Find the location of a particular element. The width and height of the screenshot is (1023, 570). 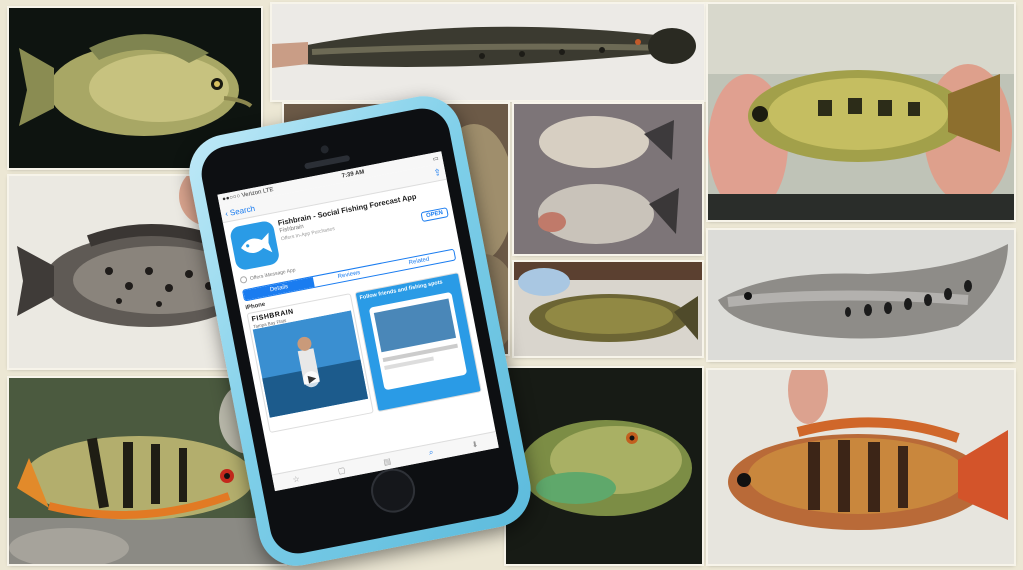

handheld-tilapia-photo is located at coordinates (861, 112).